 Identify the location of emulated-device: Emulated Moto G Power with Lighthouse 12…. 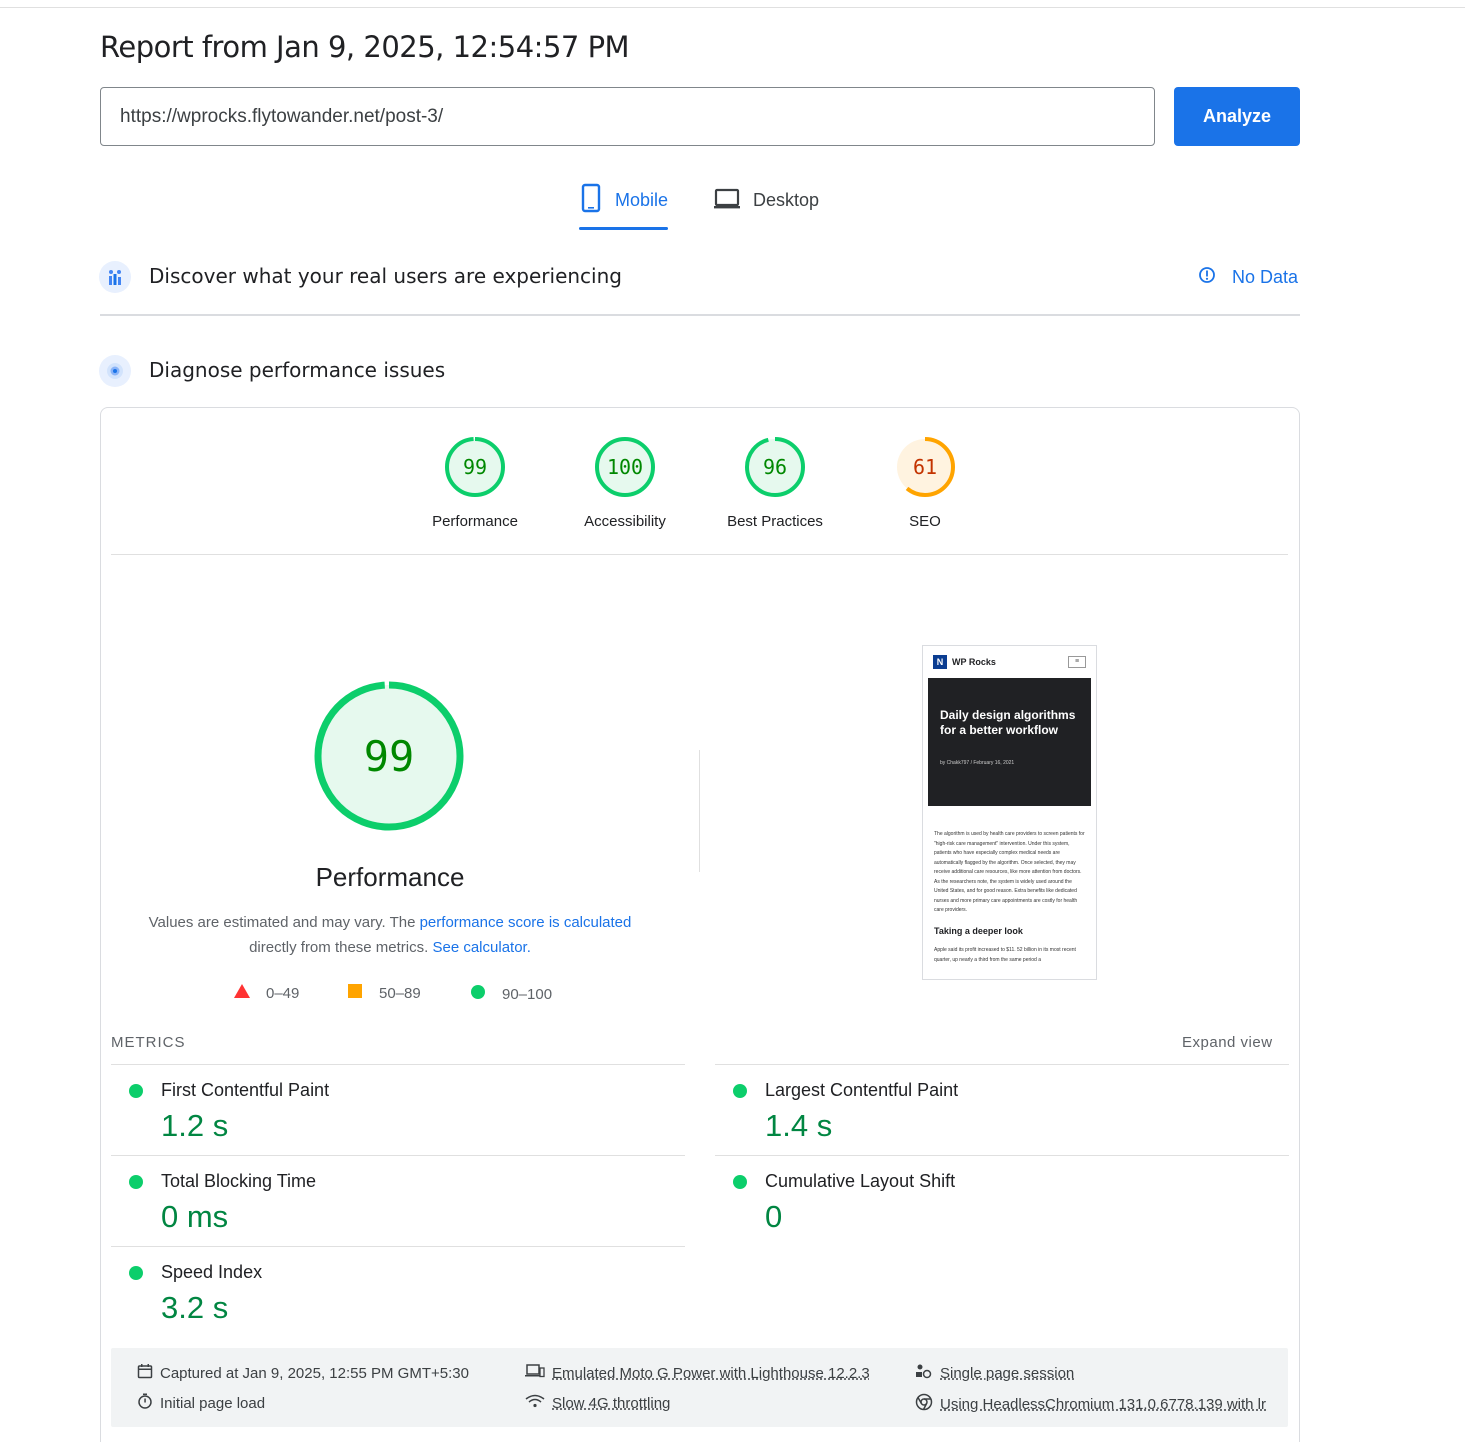
(697, 1373).